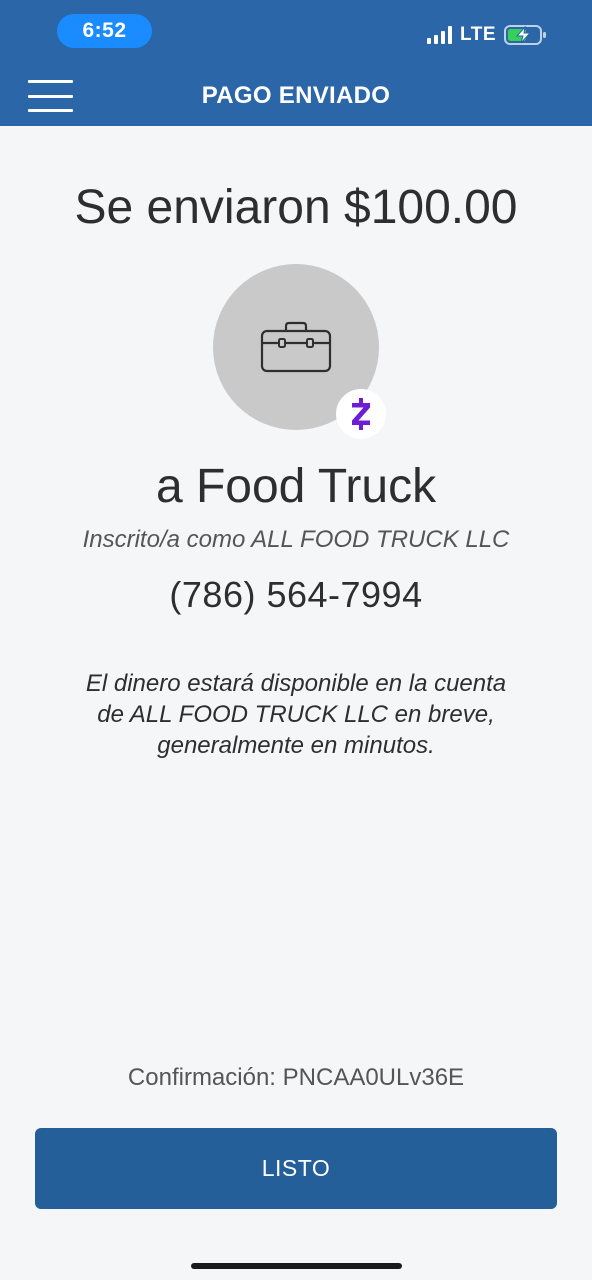 The width and height of the screenshot is (592, 1280). I want to click on status-icons: LTE, so click(487, 35).